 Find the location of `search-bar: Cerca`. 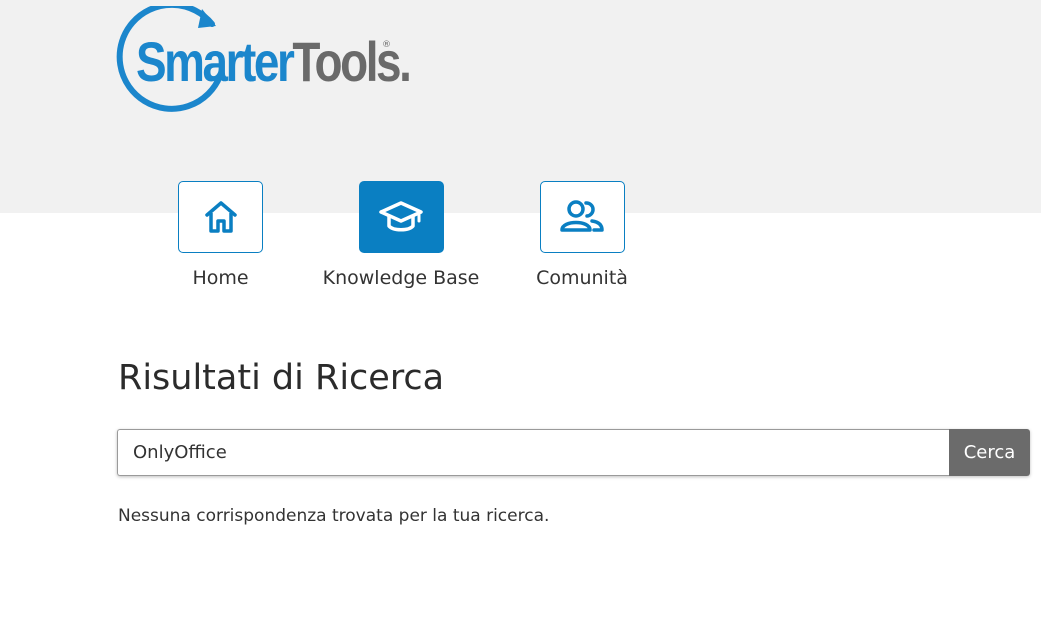

search-bar: Cerca is located at coordinates (573, 452).